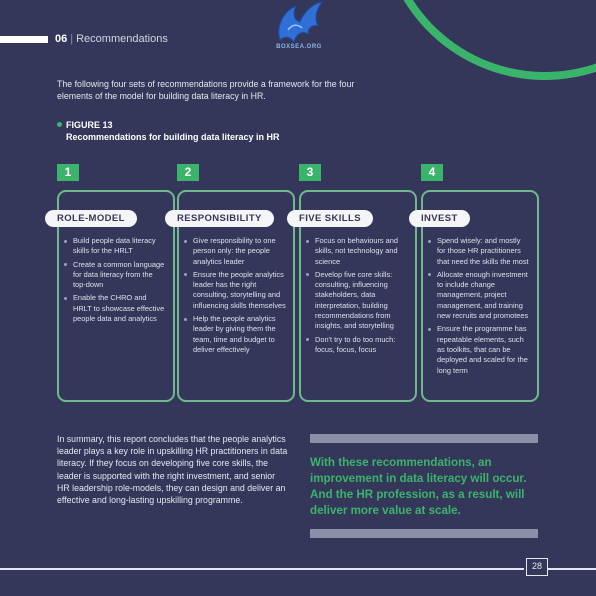 Image resolution: width=596 pixels, height=596 pixels. I want to click on figure-label: FIGURE 13, so click(168, 125).